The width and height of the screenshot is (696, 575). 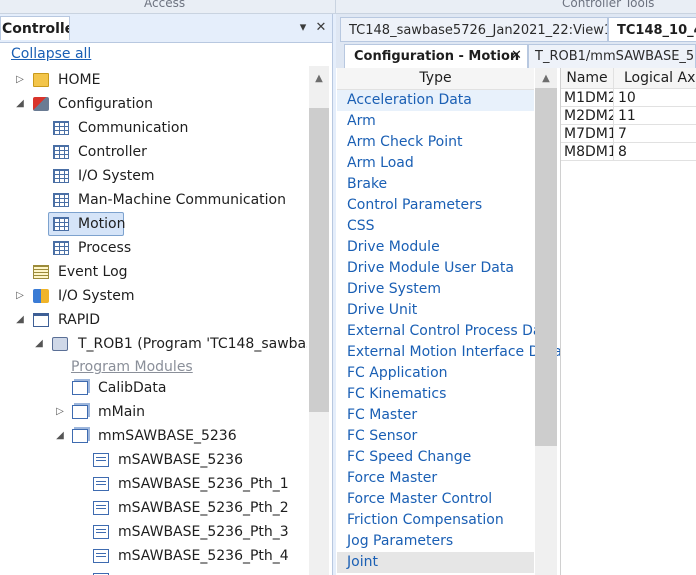 What do you see at coordinates (152, 176) in the screenshot?
I see `tree-item-io-system-topic: I/O System` at bounding box center [152, 176].